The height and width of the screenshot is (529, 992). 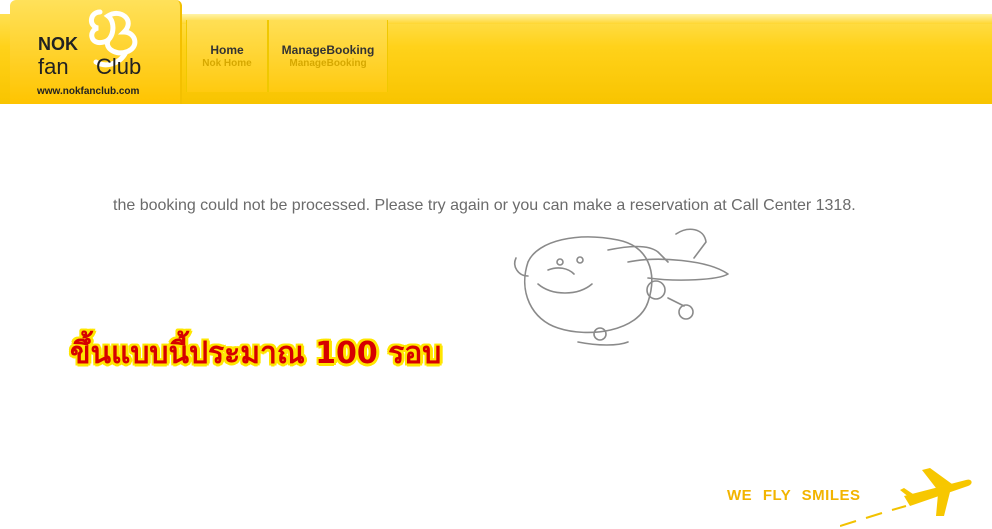 I want to click on logo-text-club: Club, so click(x=119, y=66).